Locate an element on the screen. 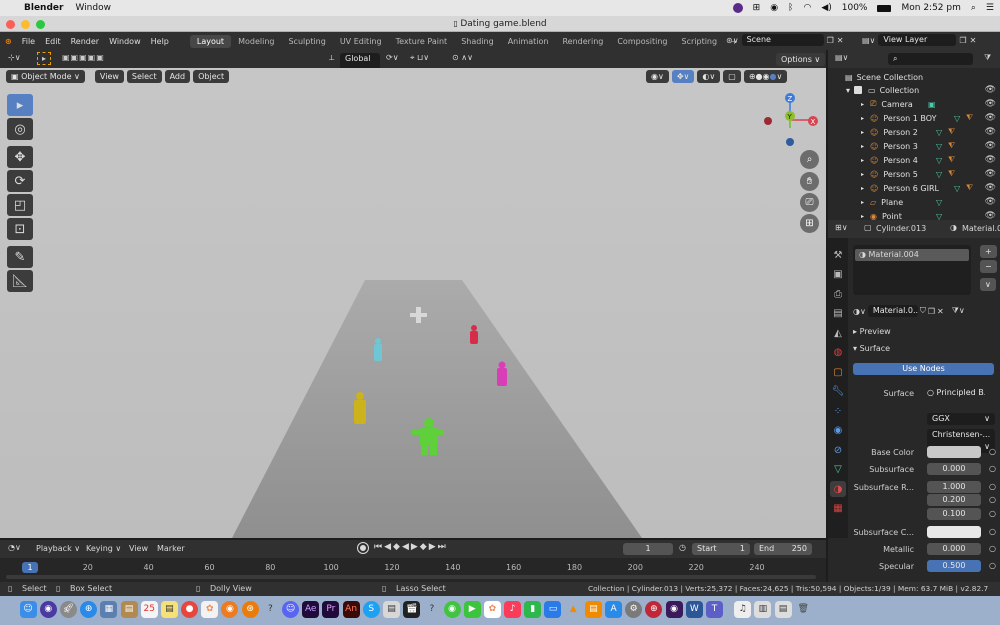  firefox-icon: ◉ is located at coordinates (230, 609).